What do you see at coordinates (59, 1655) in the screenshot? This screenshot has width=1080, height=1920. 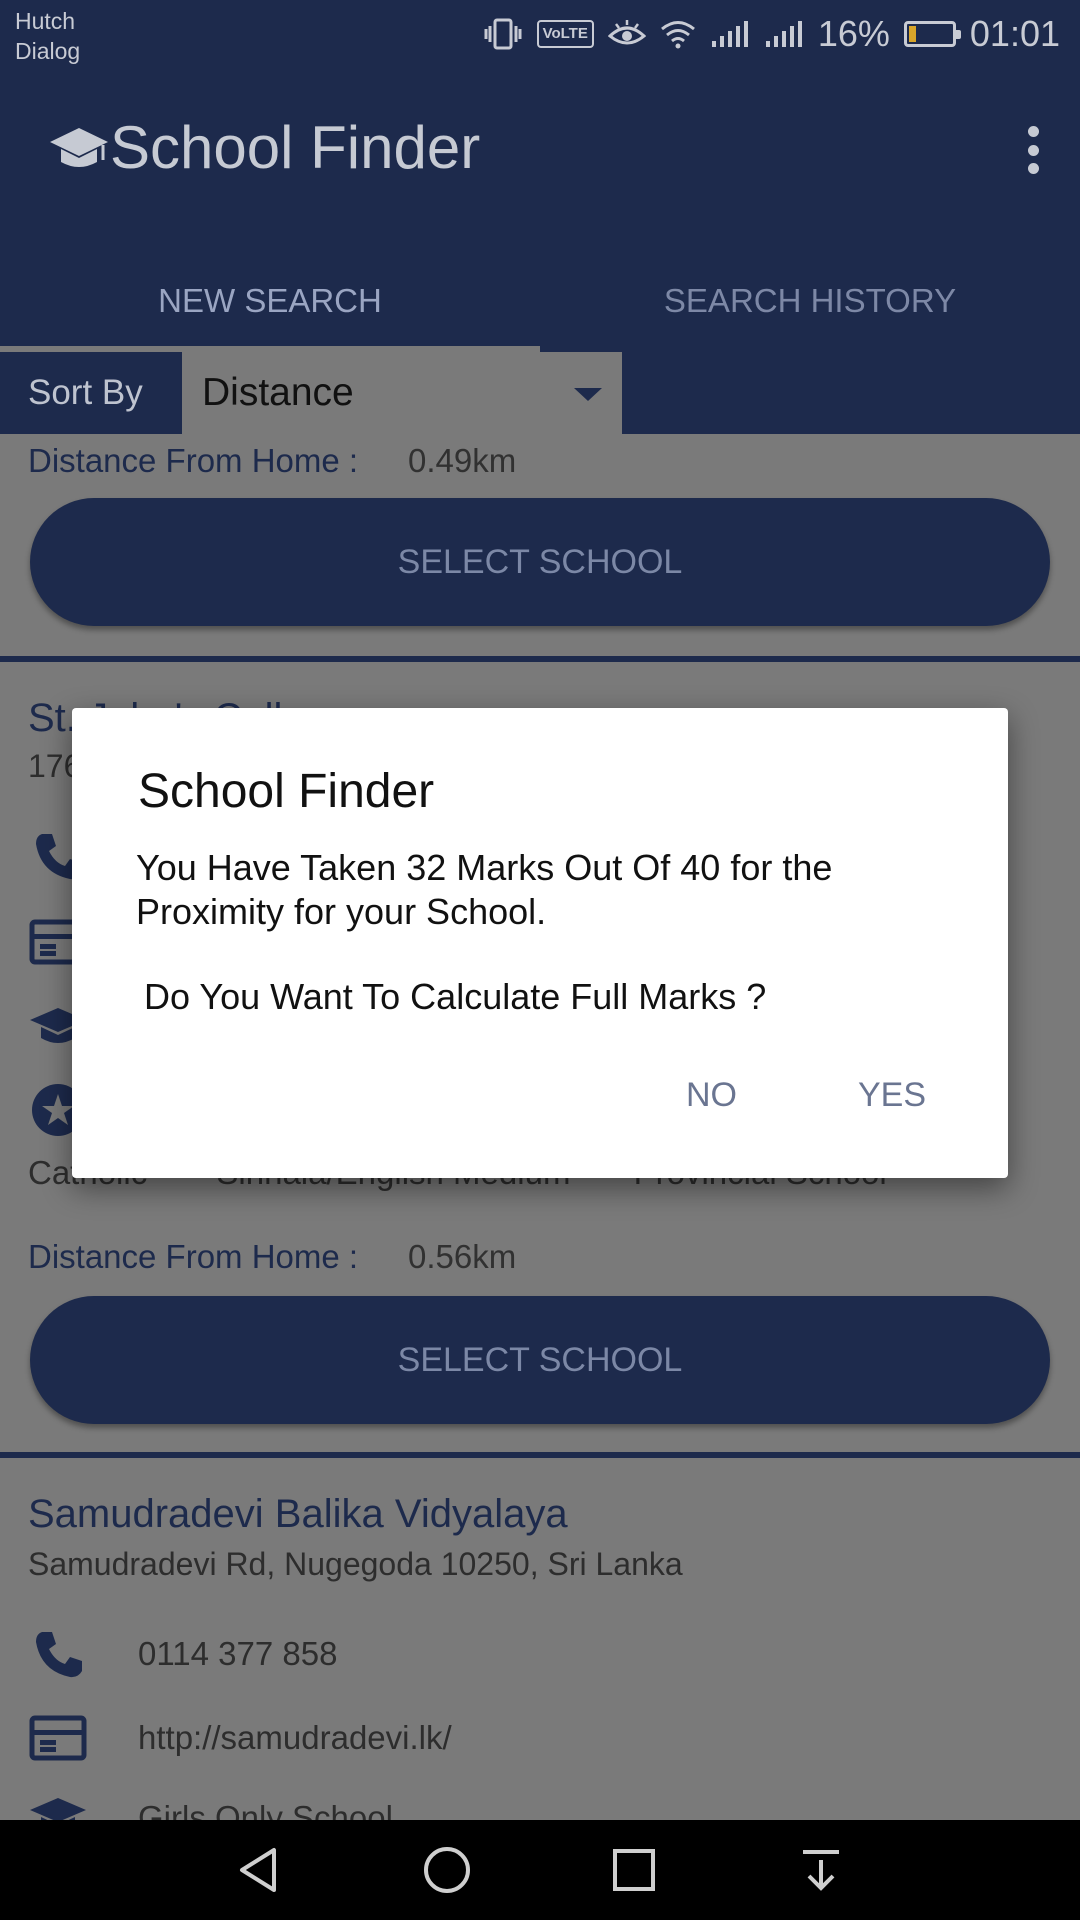 I see `phone-icon` at bounding box center [59, 1655].